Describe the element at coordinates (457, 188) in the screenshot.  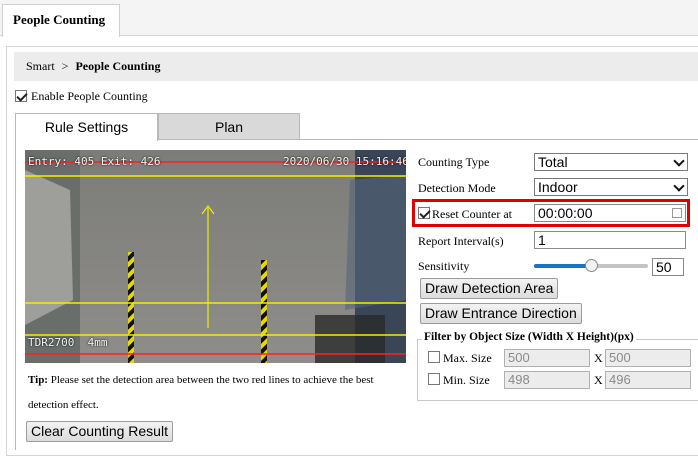
I see `detection-mode-label: Detection Mode` at that location.